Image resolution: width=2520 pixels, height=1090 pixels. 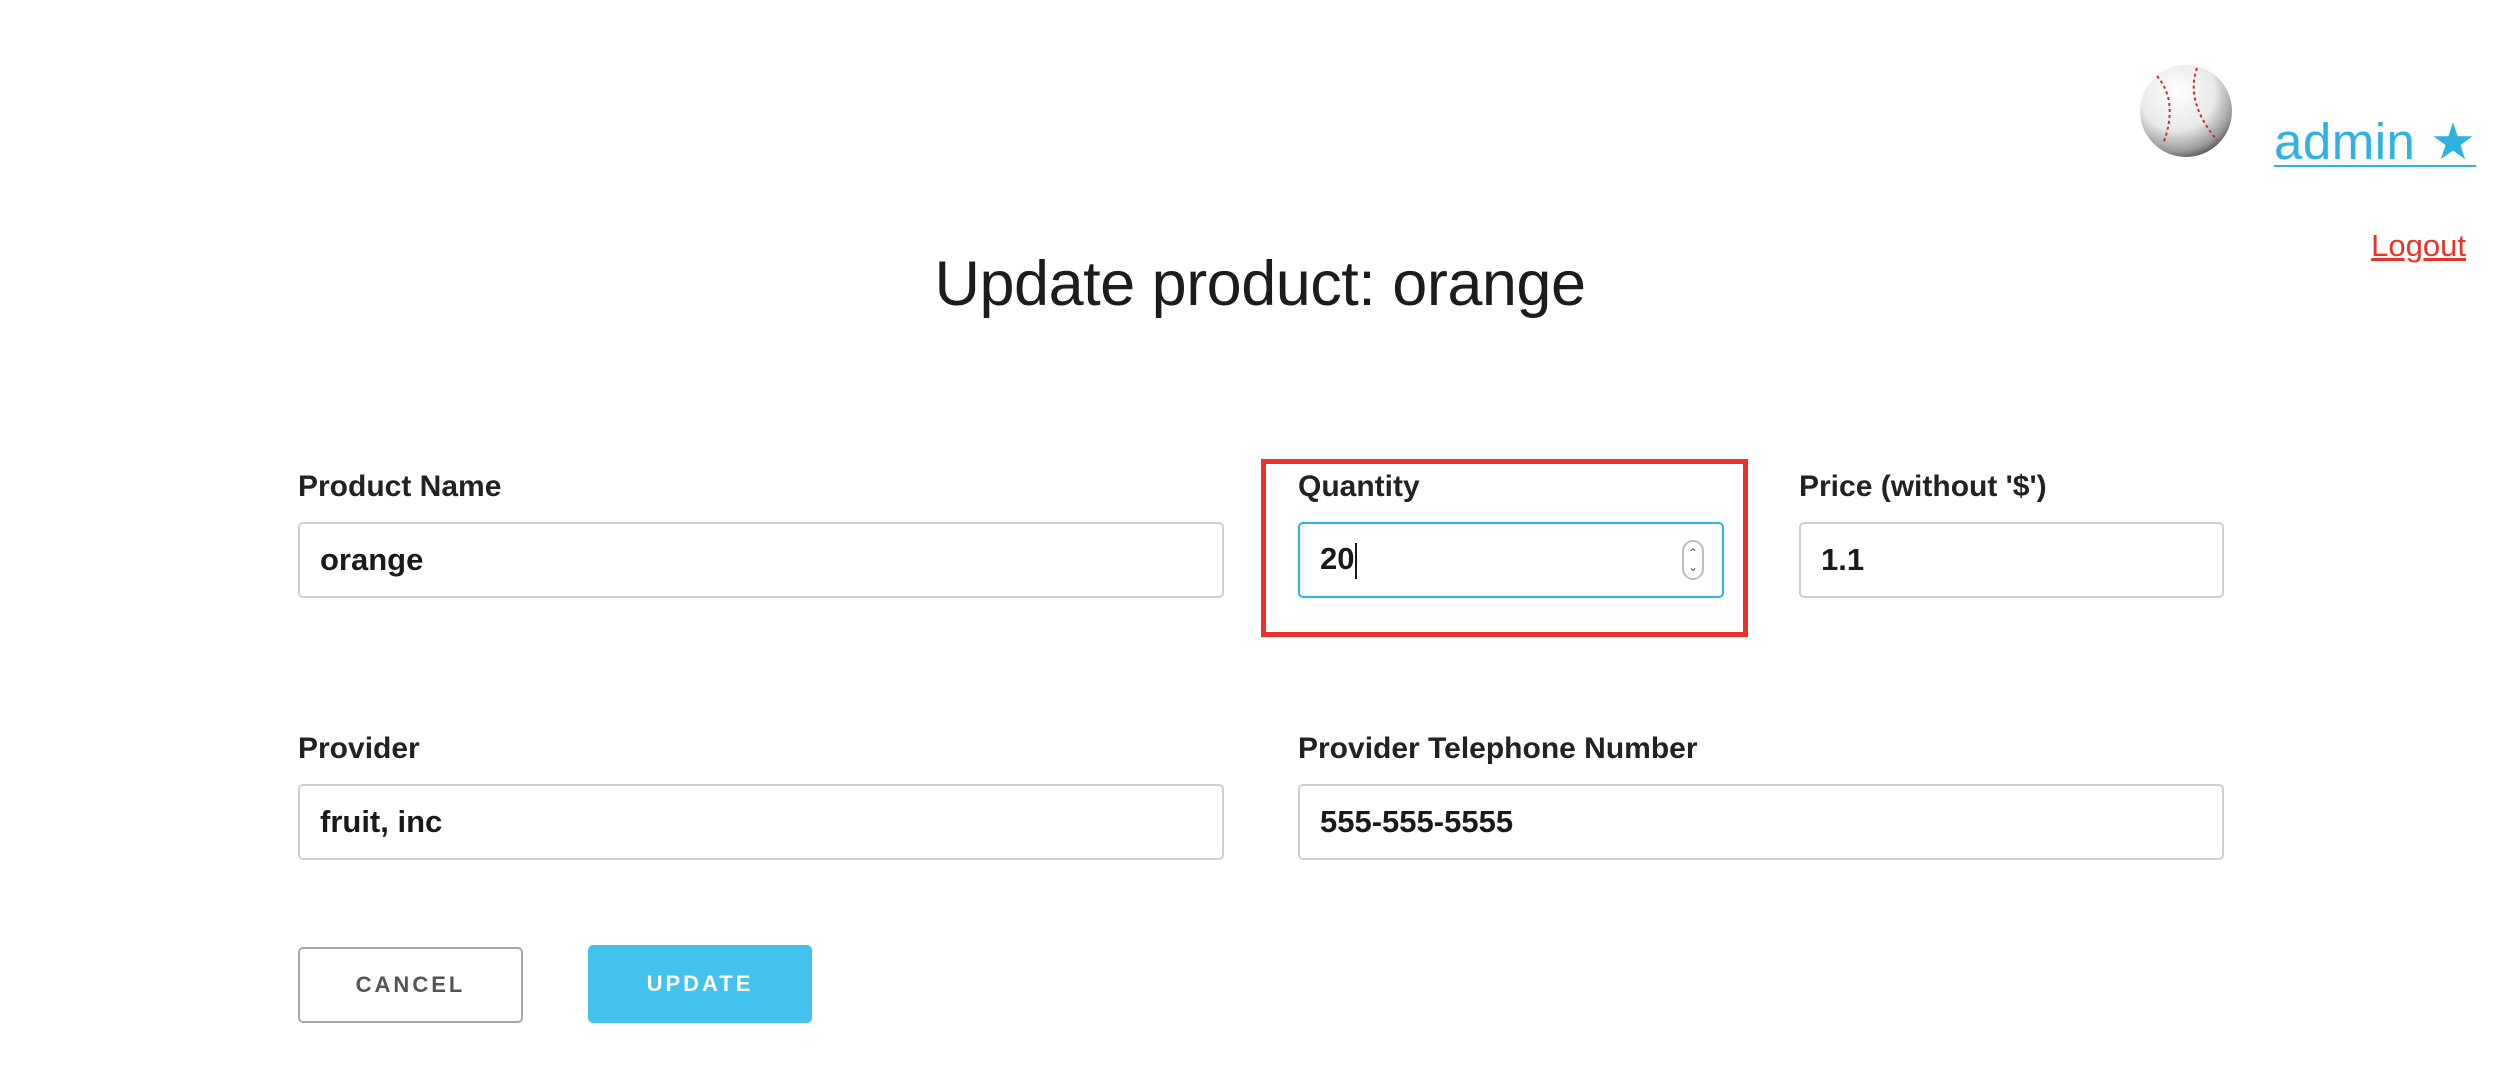 What do you see at coordinates (1260, 284) in the screenshot?
I see `page-title: Update product: orange` at bounding box center [1260, 284].